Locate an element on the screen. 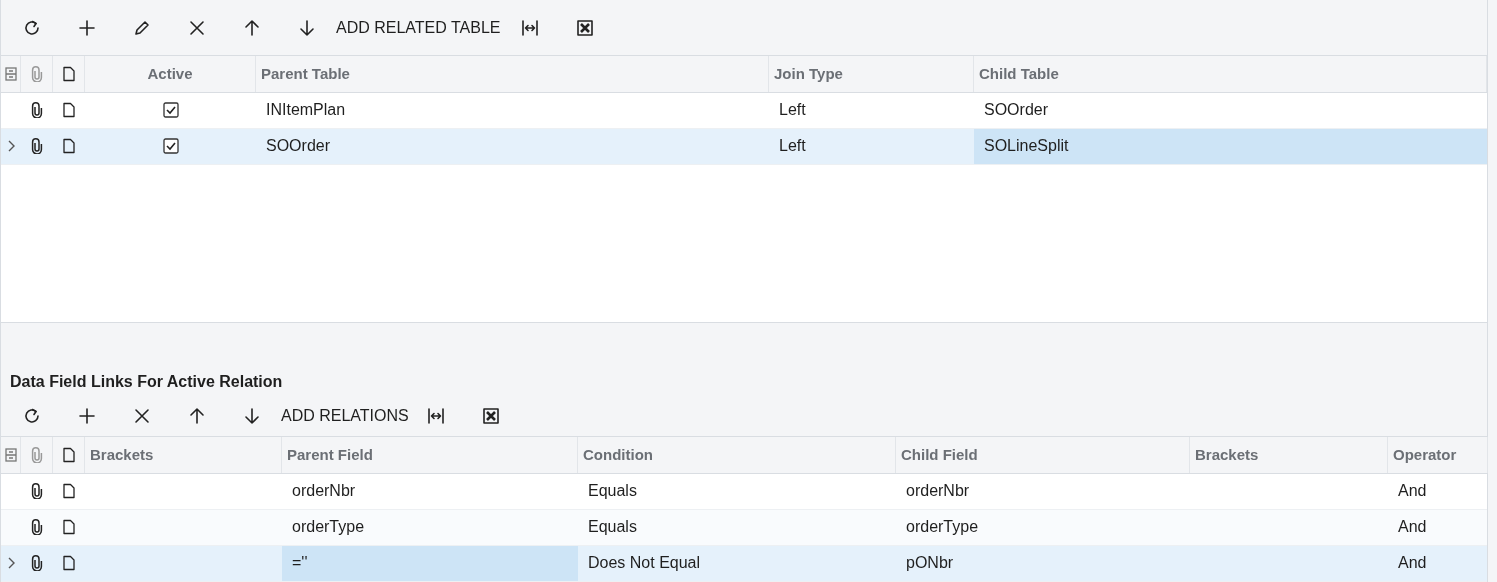 Image resolution: width=1497 pixels, height=582 pixels. column-header: Parent Table is located at coordinates (305, 74).